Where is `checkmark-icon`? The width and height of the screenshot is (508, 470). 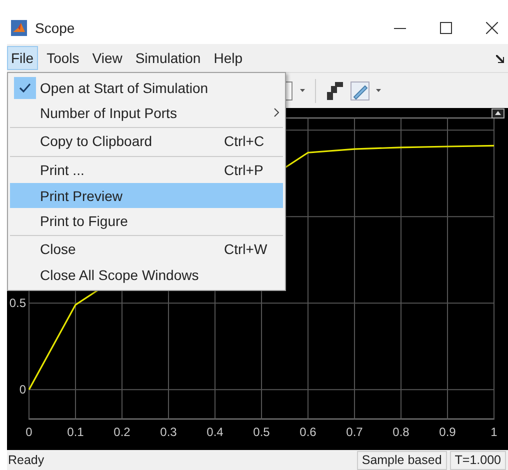 checkmark-icon is located at coordinates (25, 87).